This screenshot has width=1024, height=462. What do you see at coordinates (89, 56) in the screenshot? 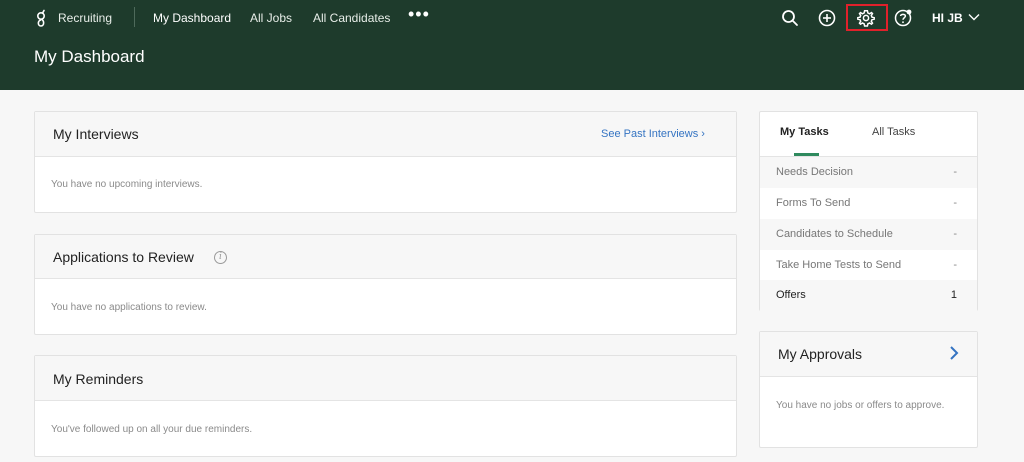
I see `page-title: My Dashboard` at bounding box center [89, 56].